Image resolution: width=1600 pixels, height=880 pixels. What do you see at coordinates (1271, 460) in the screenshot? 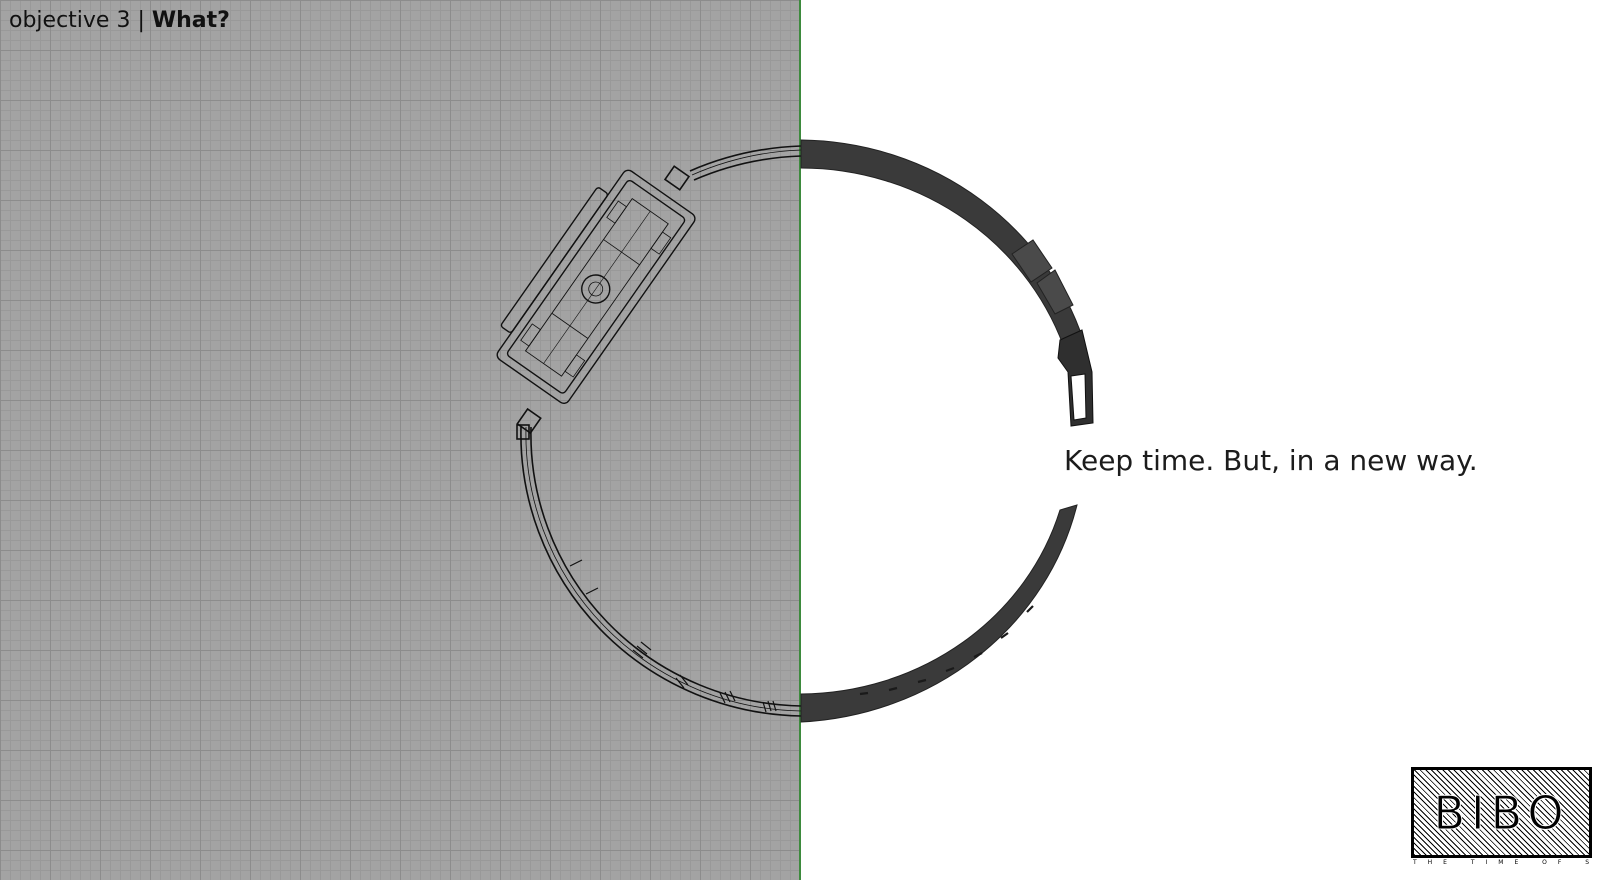
I see `tagline: Keep time. But, in a new way.` at bounding box center [1271, 460].